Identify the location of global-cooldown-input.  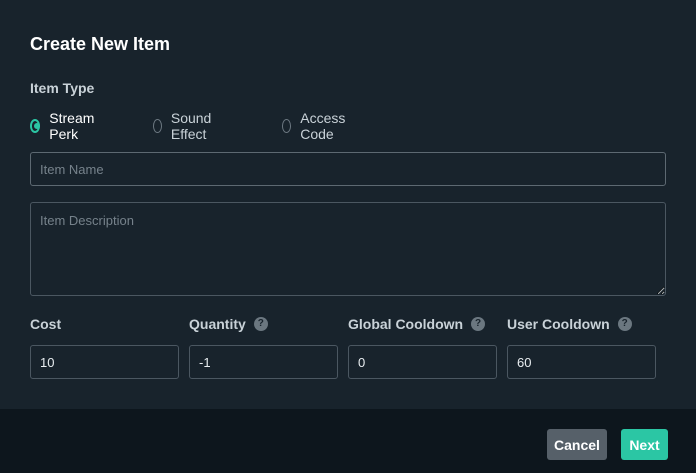
(422, 362).